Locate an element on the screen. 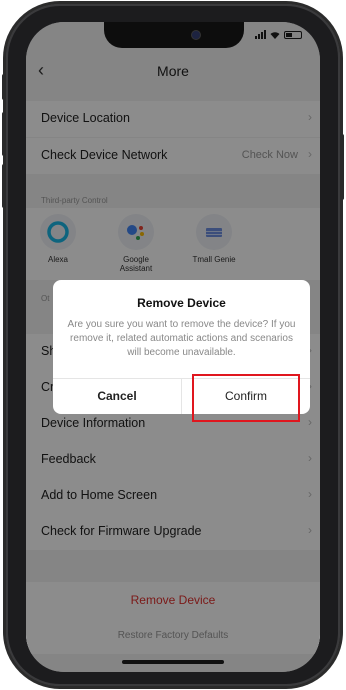  status-bar is located at coordinates (278, 34).